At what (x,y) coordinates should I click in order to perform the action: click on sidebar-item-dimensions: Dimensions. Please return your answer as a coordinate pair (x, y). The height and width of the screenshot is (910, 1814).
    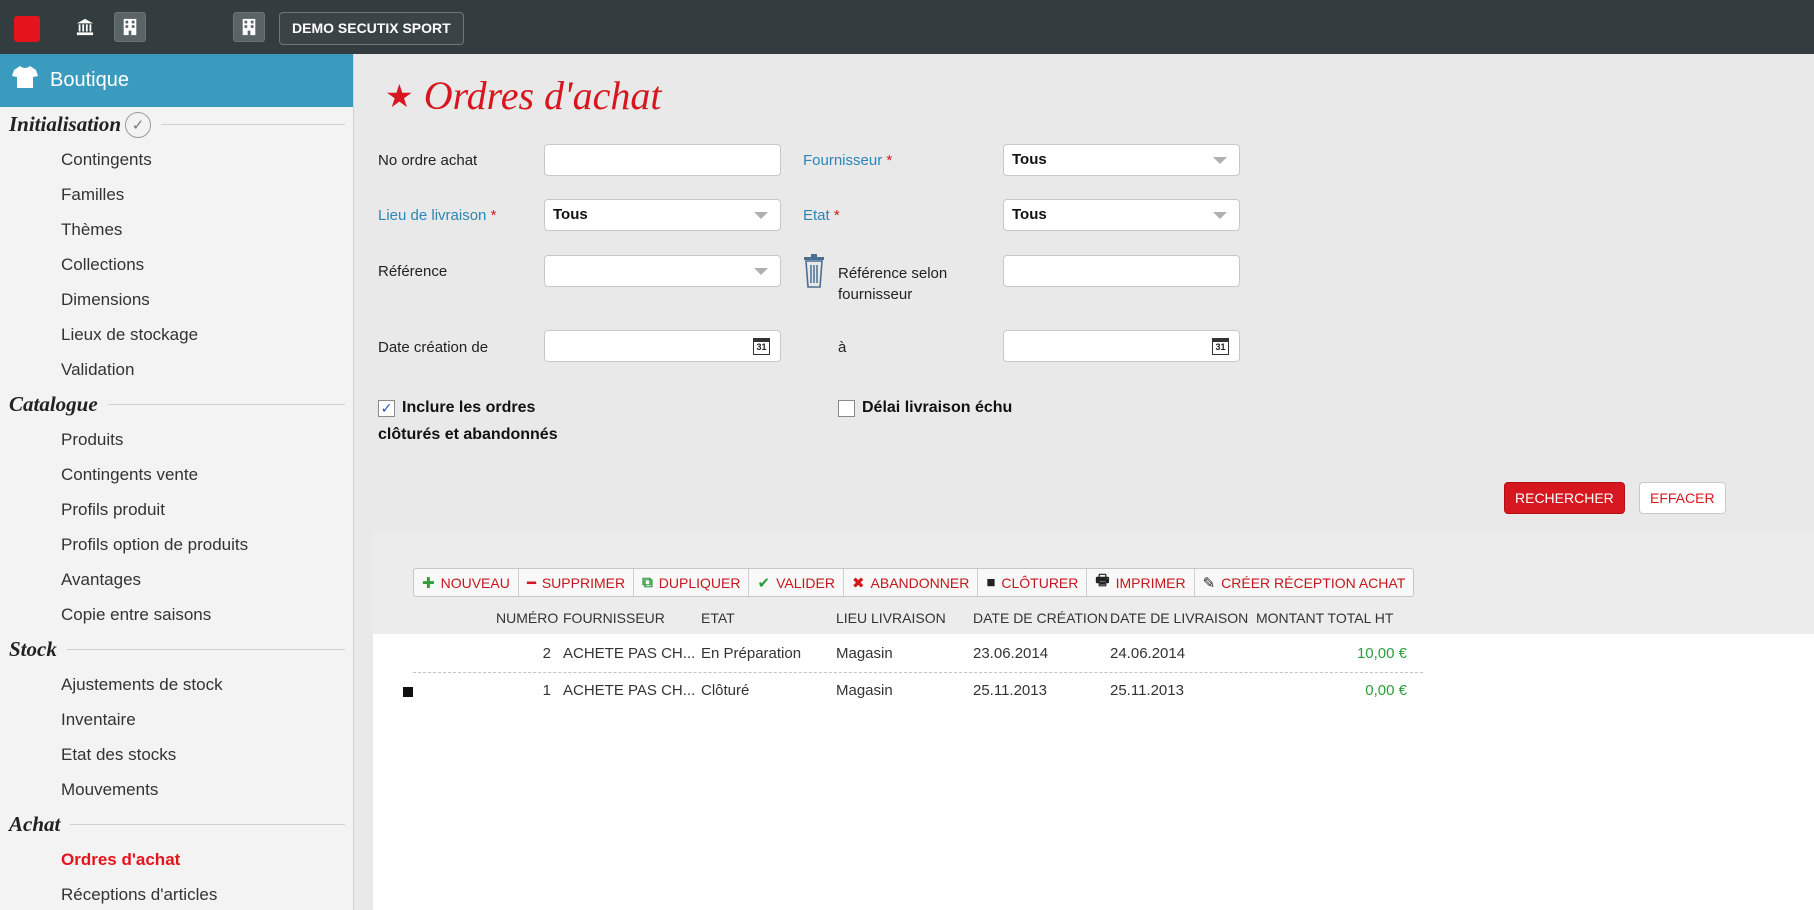
    Looking at the image, I should click on (176, 299).